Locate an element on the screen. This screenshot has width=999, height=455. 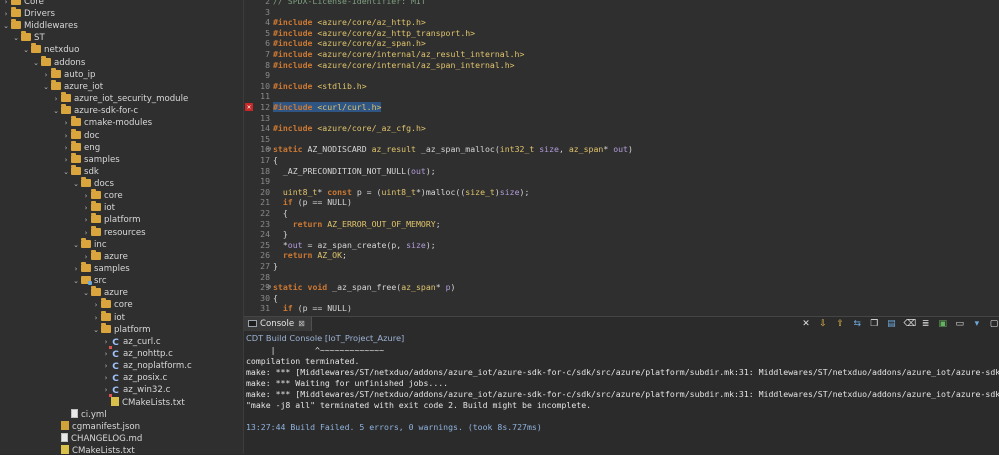
tree-item: ⌄ inc is located at coordinates (89, 244).